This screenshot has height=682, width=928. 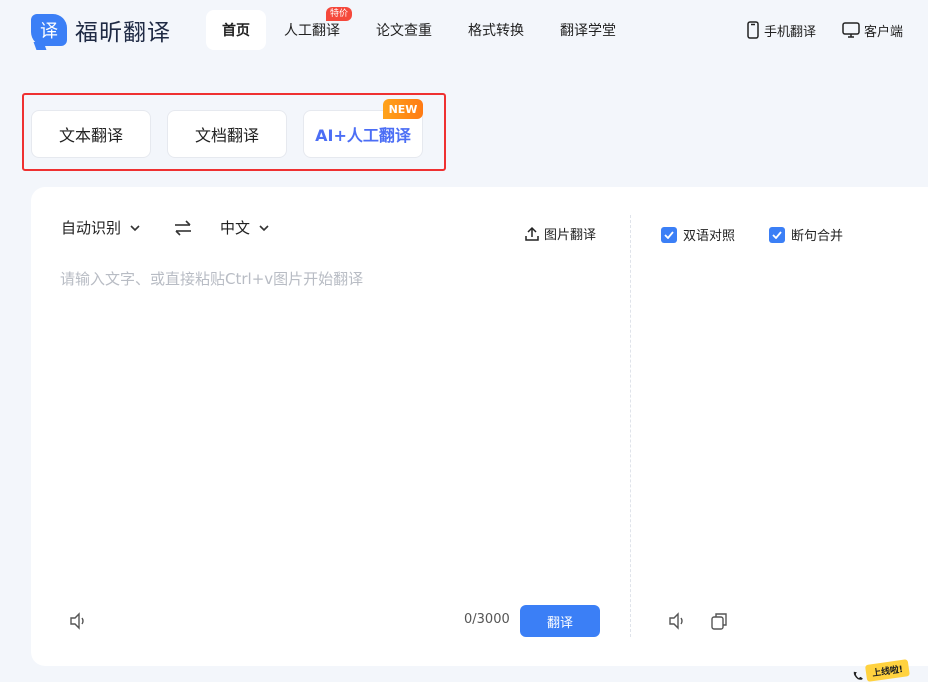 What do you see at coordinates (49, 30) in the screenshot?
I see `logo-mark-icon: 译` at bounding box center [49, 30].